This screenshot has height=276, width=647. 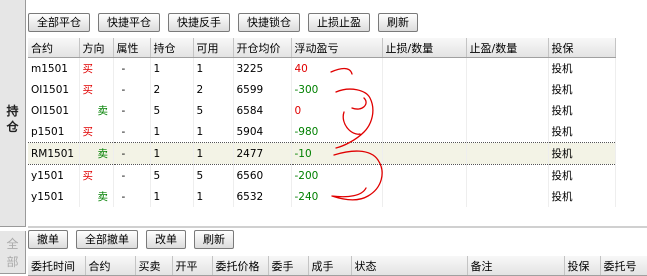 I want to click on cell-floating-pnl: -240, so click(x=337, y=196).